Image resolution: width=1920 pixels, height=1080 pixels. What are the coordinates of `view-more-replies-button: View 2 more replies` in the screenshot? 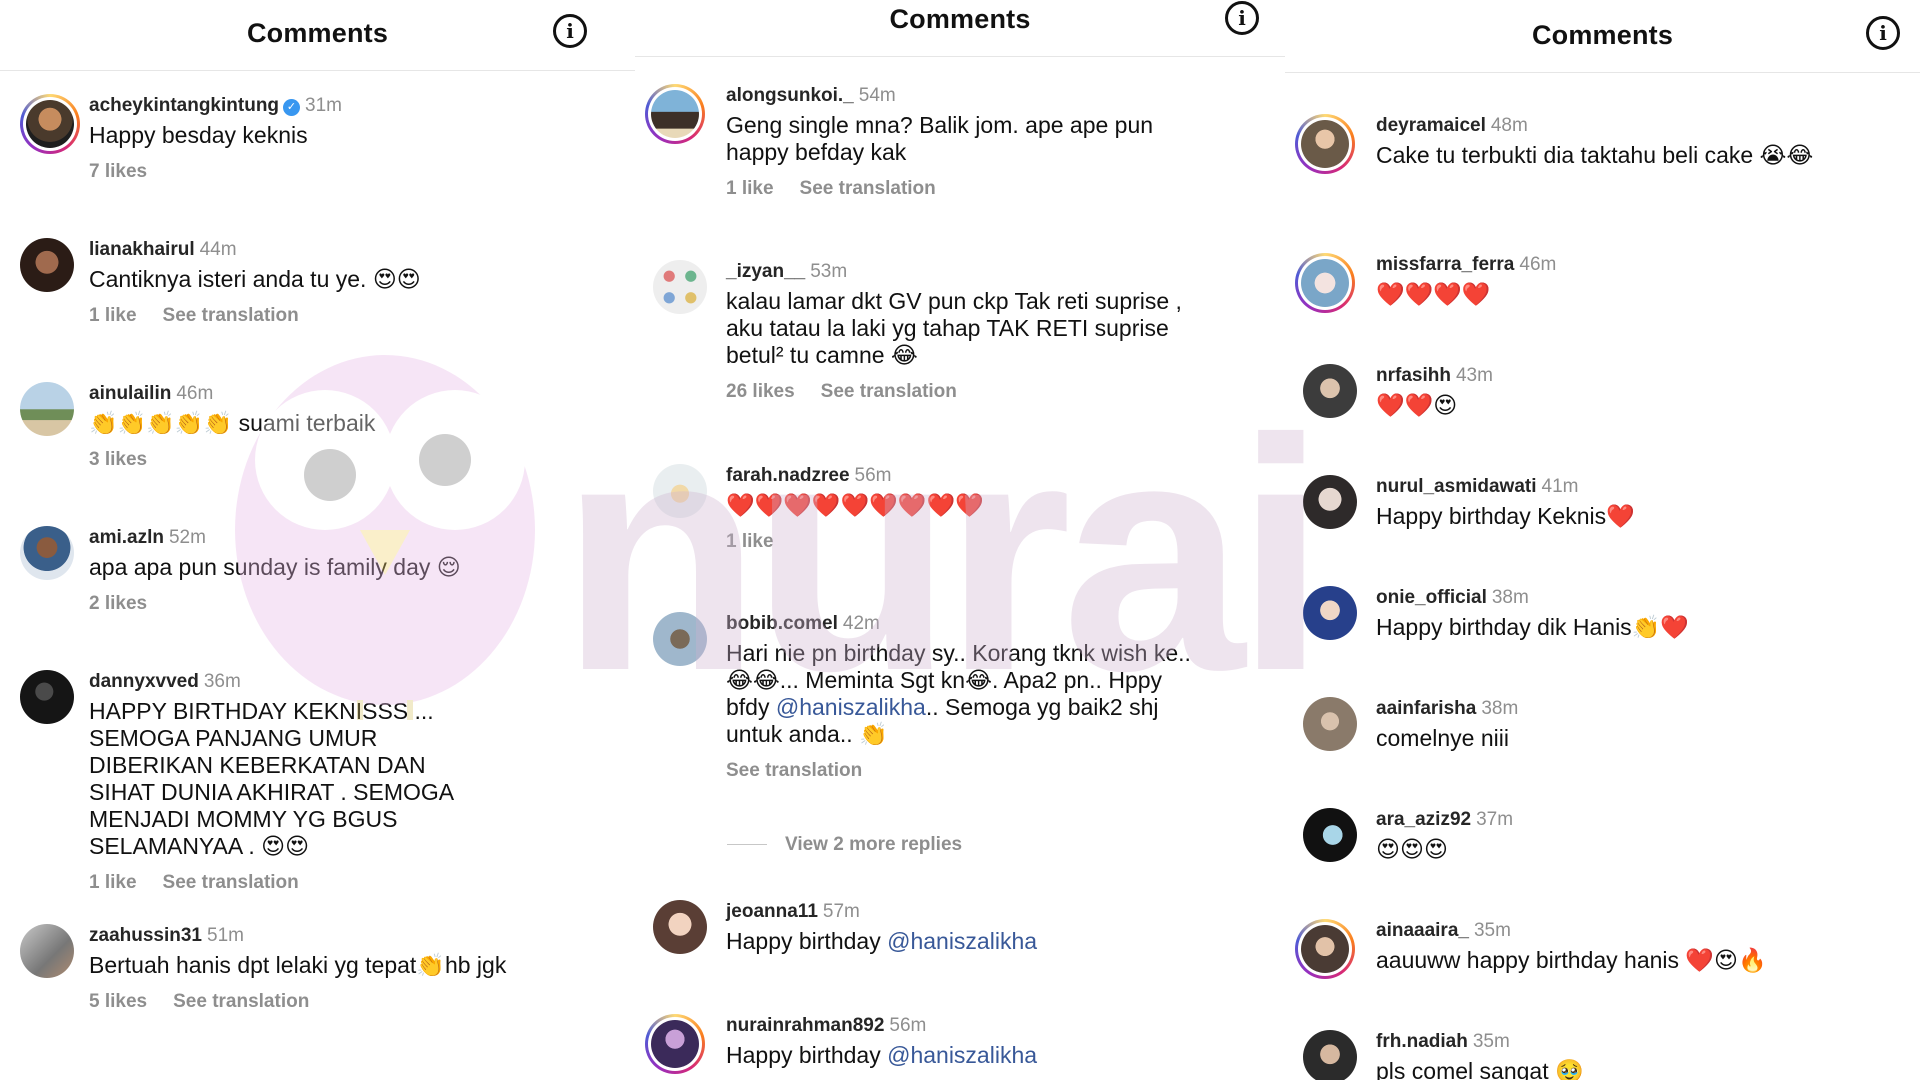 It's located at (844, 845).